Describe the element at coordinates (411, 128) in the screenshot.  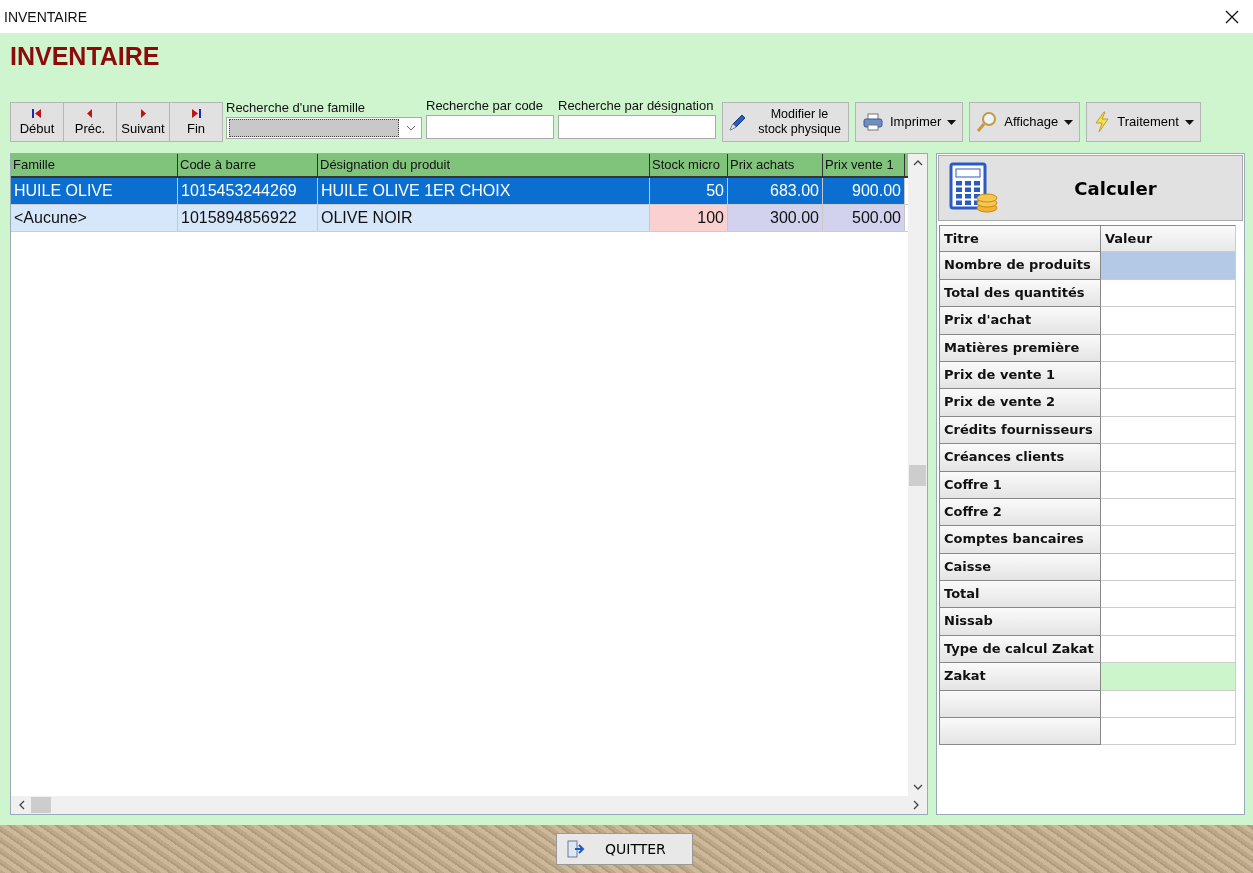
I see `chevron-icon` at that location.